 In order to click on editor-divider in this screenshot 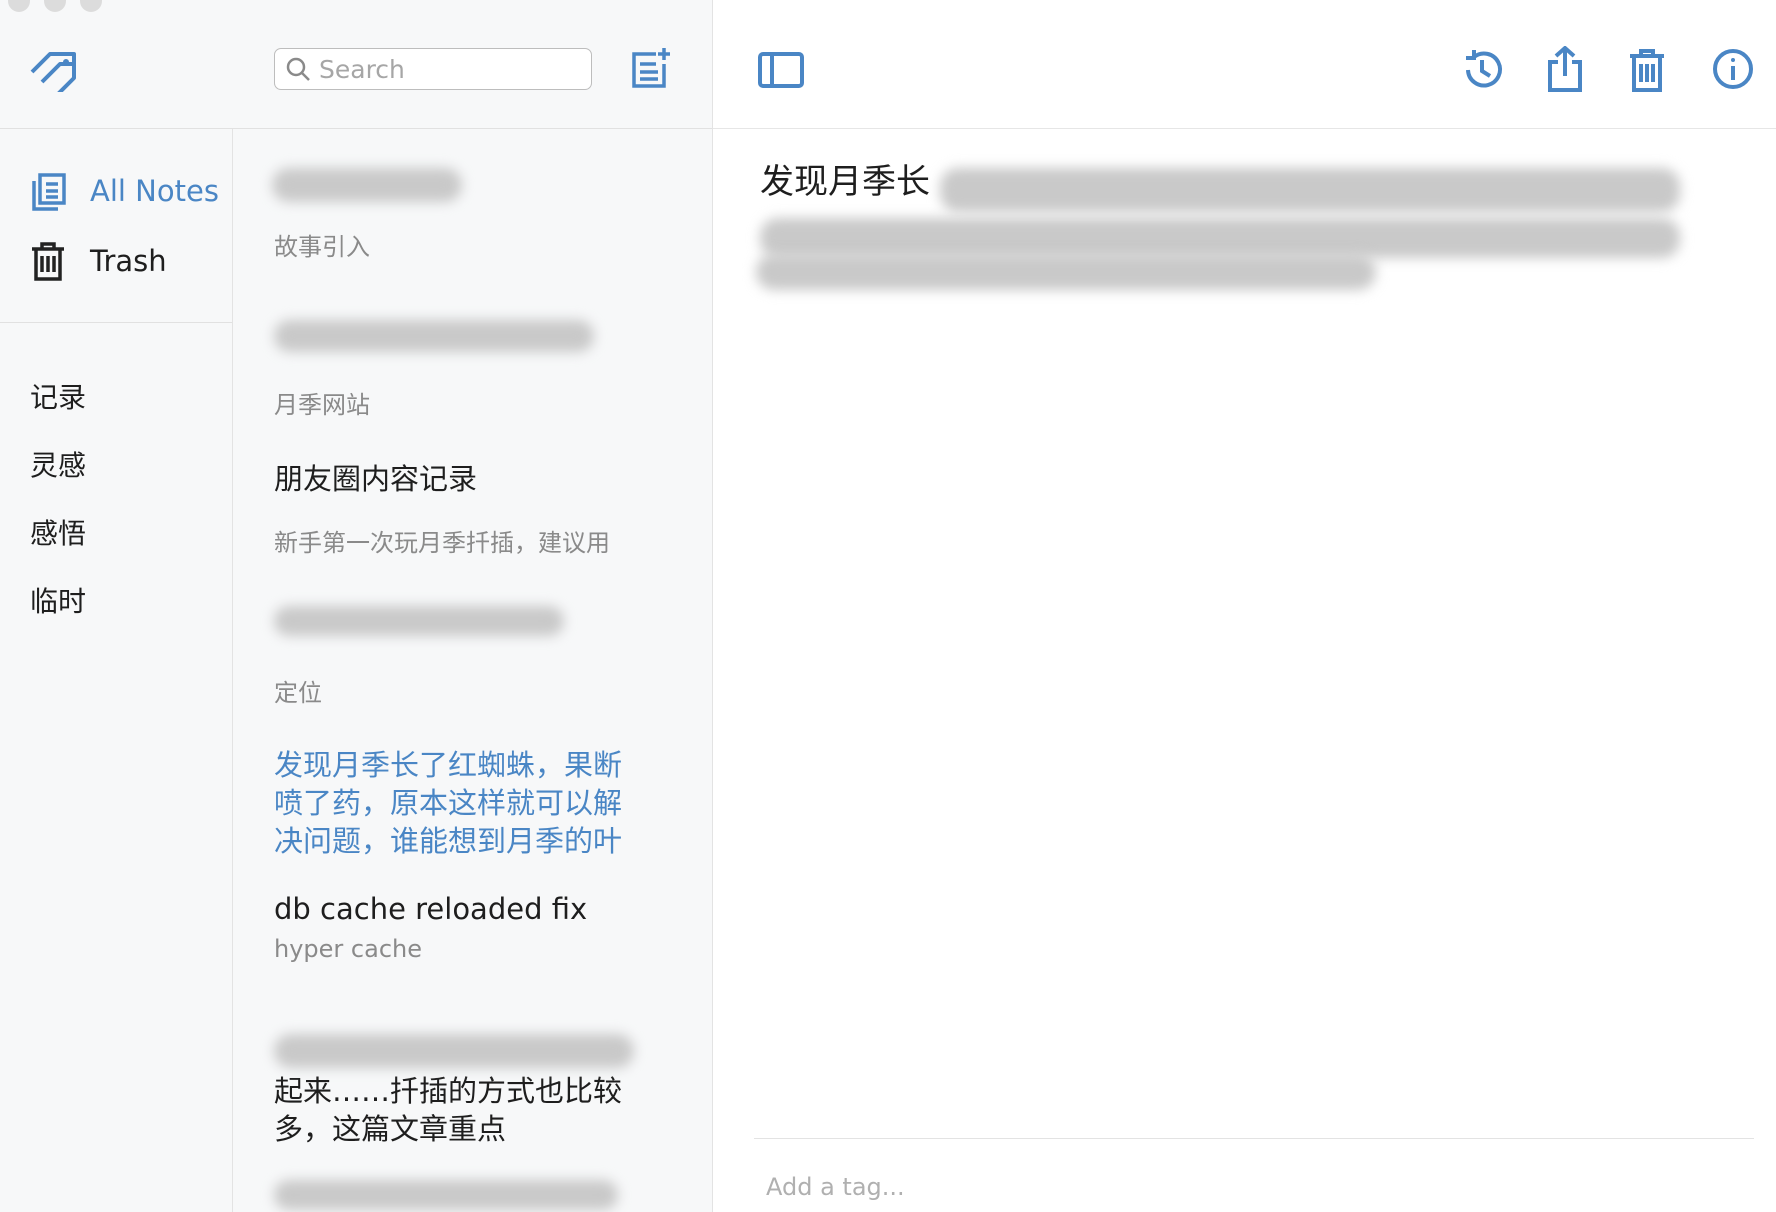, I will do `click(1254, 1138)`.